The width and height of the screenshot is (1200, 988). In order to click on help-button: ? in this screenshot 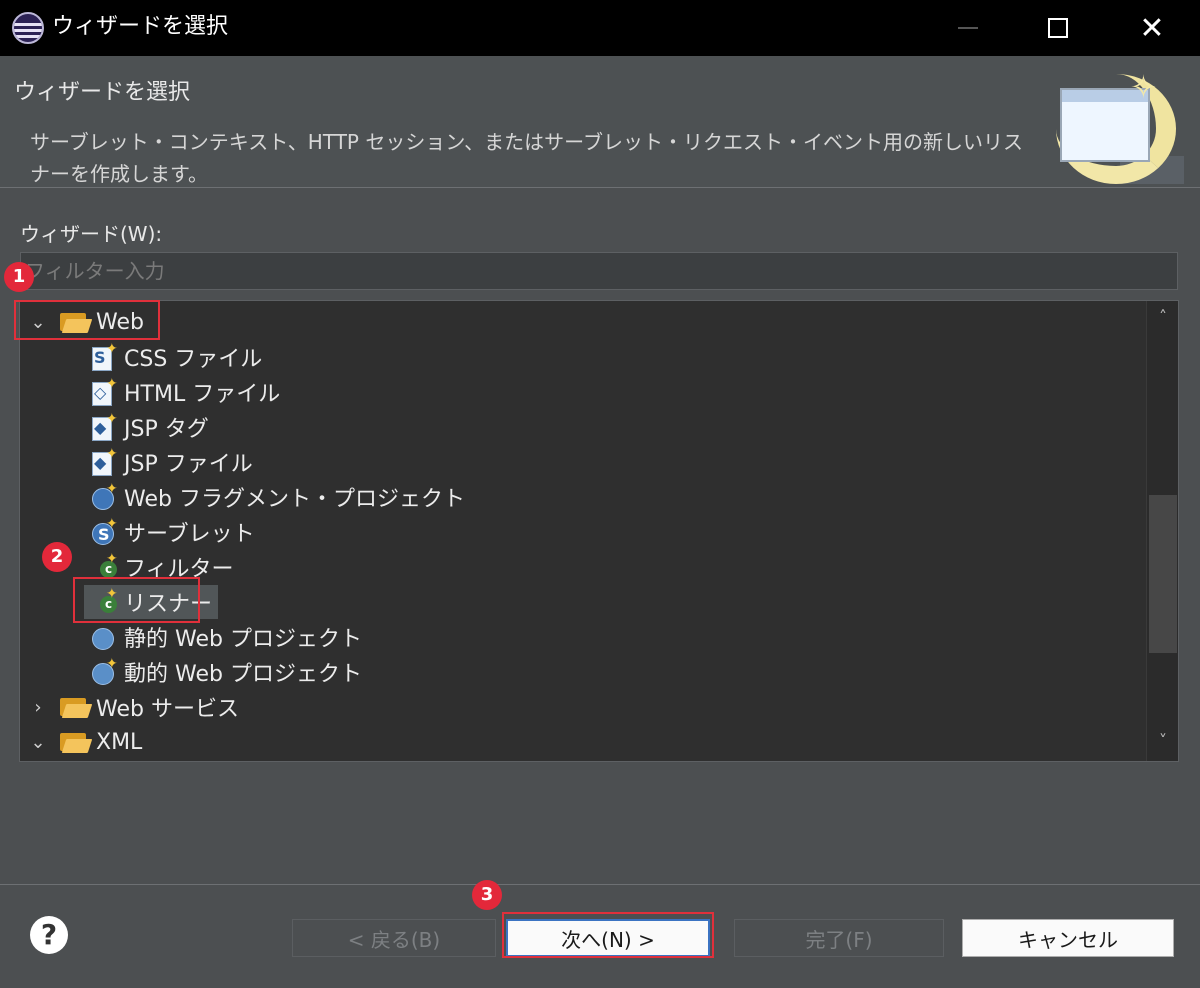, I will do `click(49, 935)`.